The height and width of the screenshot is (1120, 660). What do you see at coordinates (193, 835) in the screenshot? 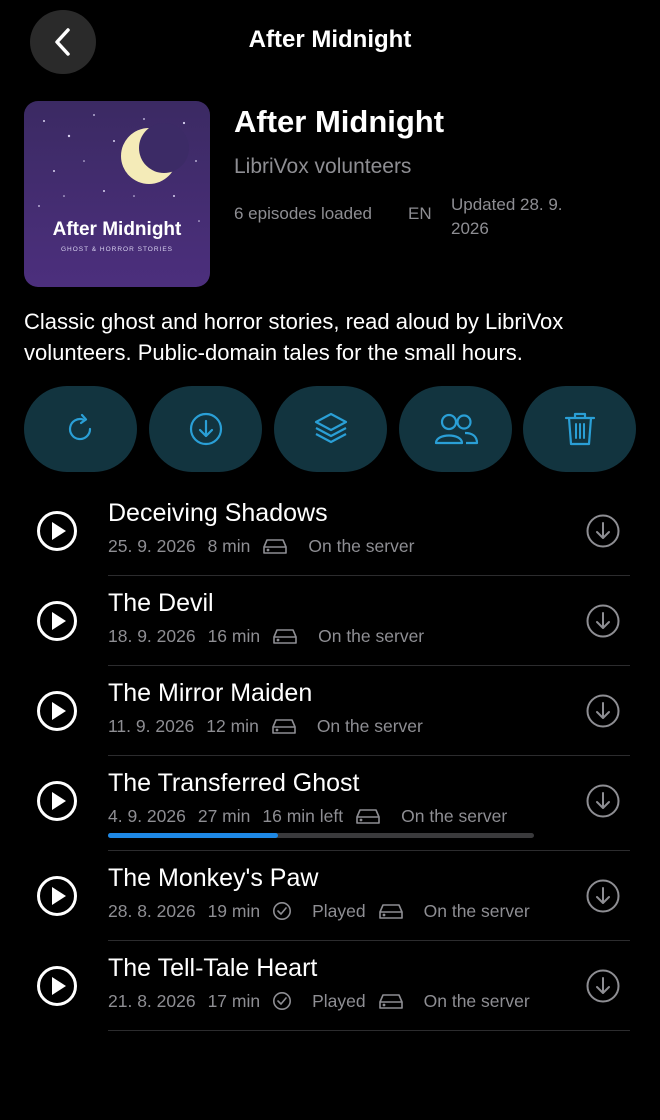
I see `progress-fill` at bounding box center [193, 835].